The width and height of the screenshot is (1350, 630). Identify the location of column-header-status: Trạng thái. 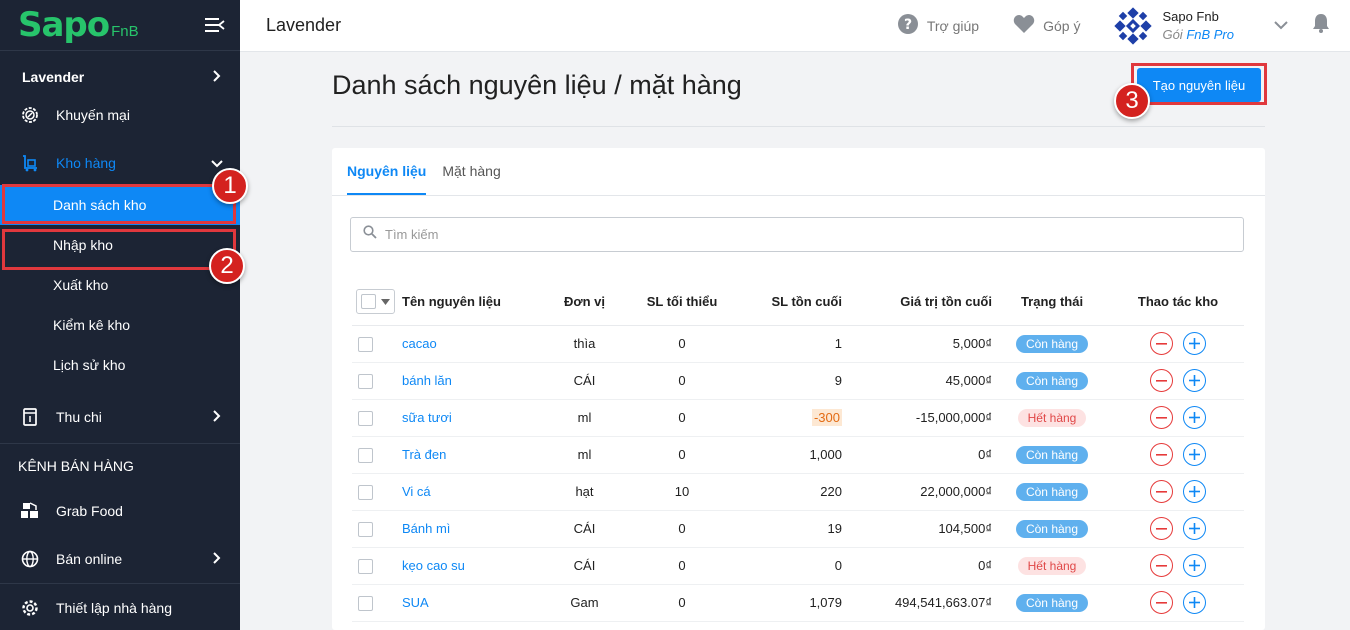
(1052, 302).